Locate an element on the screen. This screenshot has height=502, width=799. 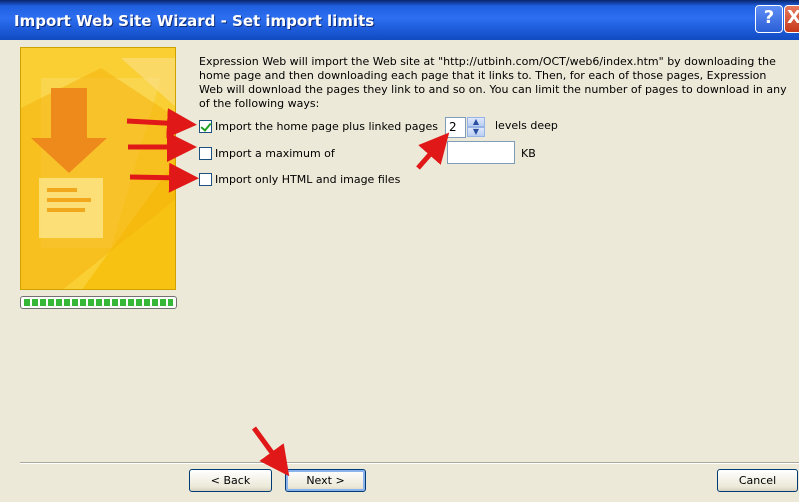
help-button: ? is located at coordinates (769, 19).